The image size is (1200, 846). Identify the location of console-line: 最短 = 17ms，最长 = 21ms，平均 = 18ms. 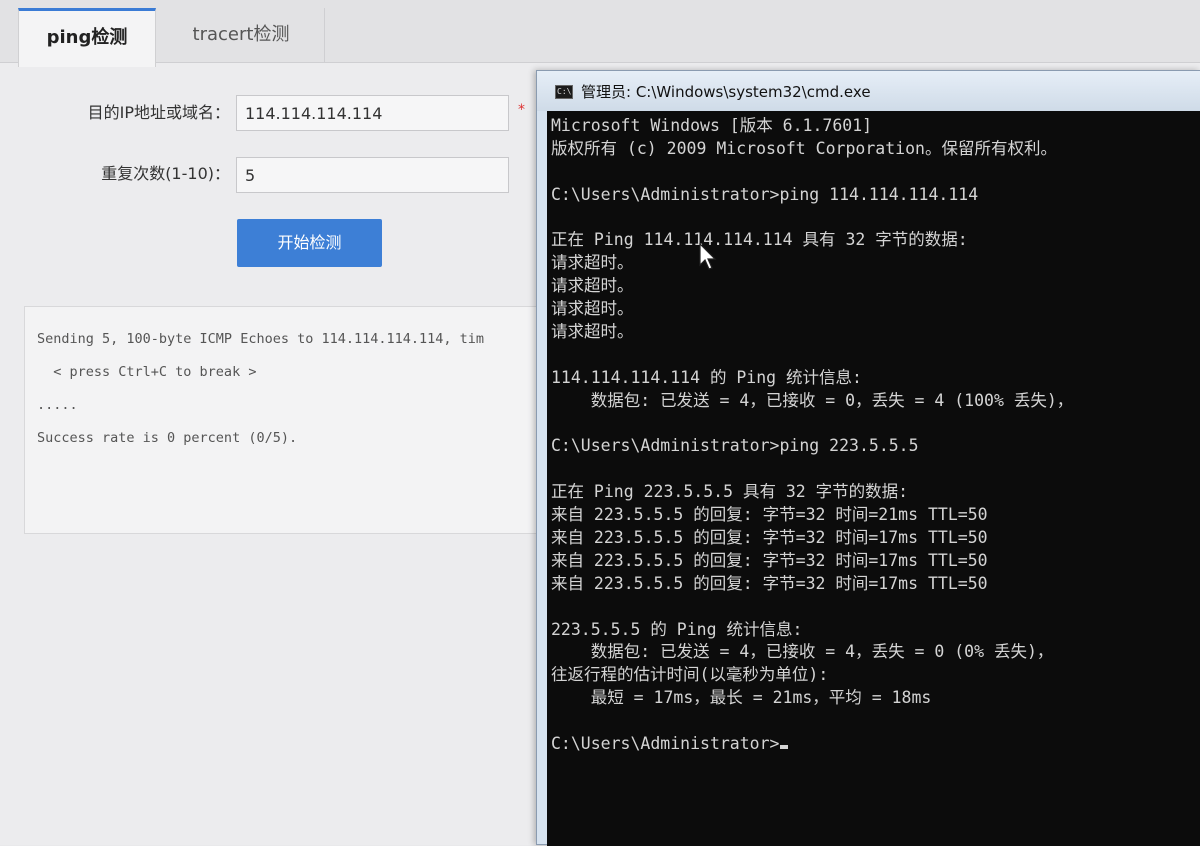
(741, 698).